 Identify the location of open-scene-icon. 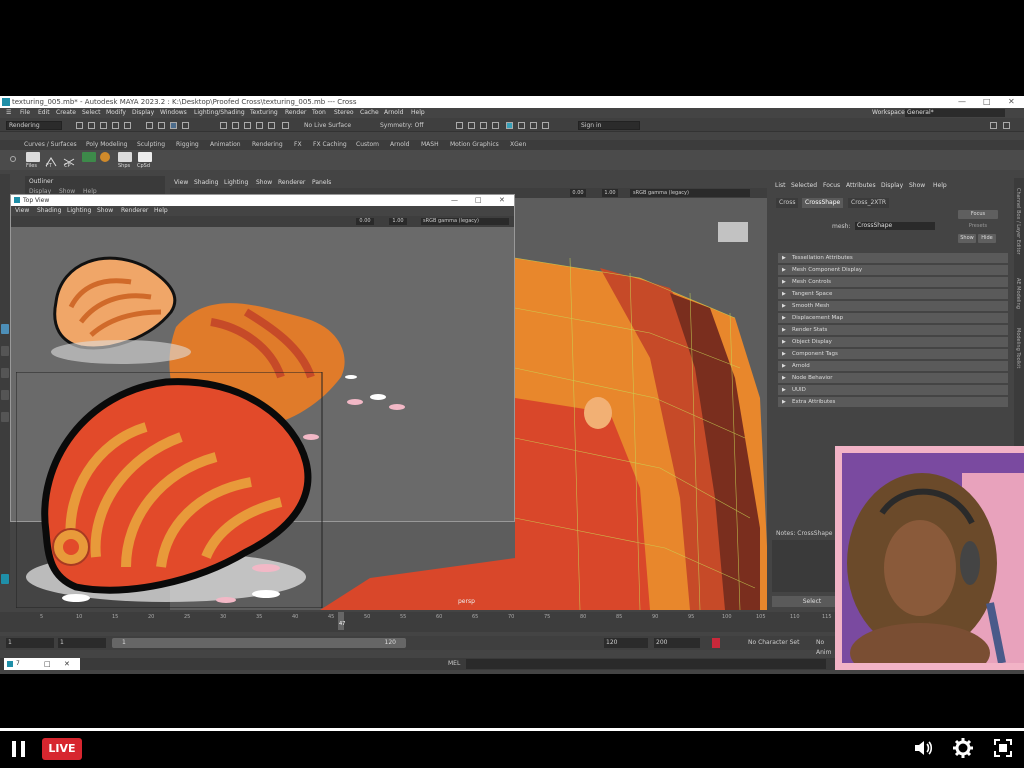
(91, 125).